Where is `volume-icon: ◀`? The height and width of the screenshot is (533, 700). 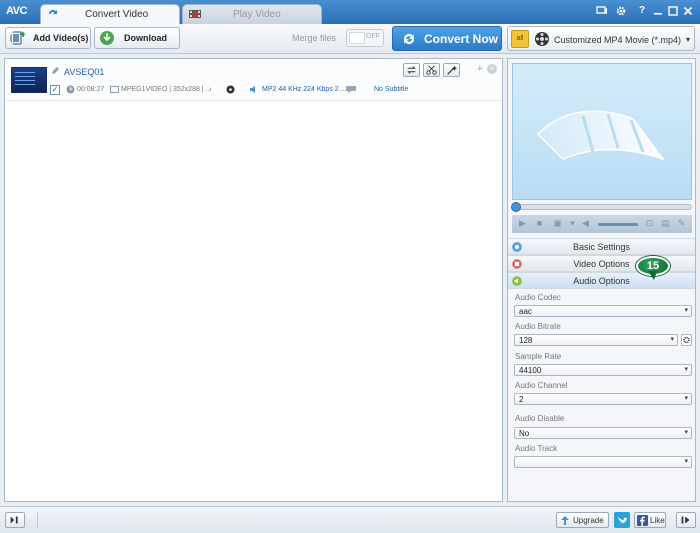 volume-icon: ◀ is located at coordinates (585, 223).